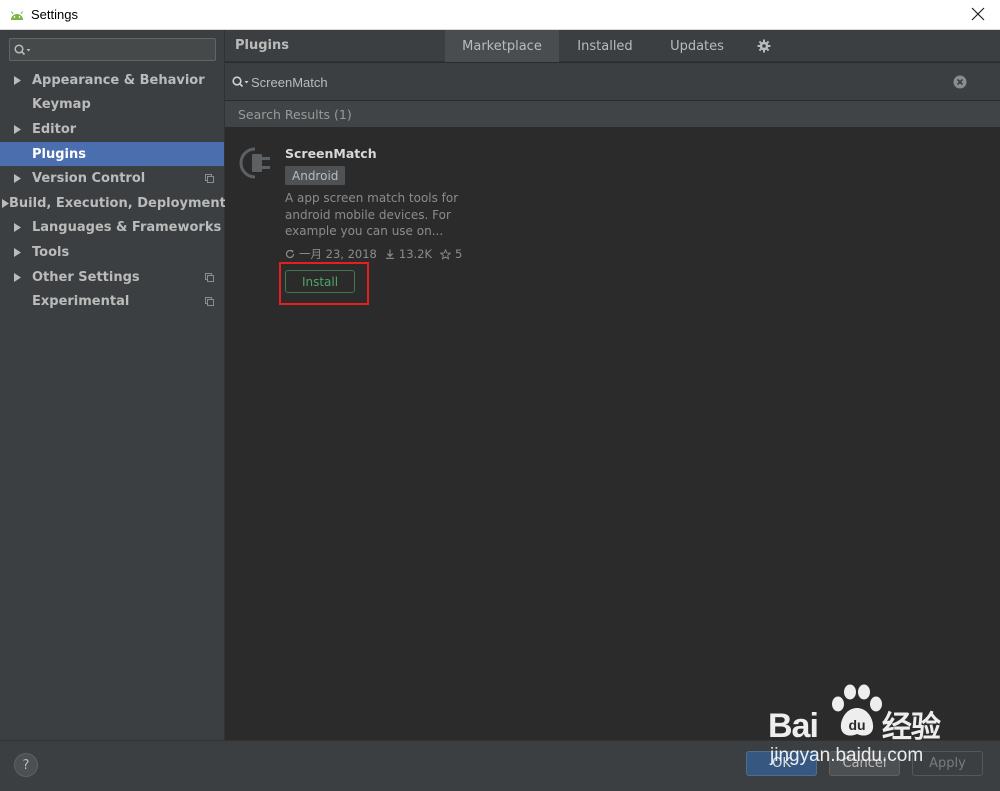 This screenshot has height=791, width=1000. I want to click on android-icon, so click(17, 15).